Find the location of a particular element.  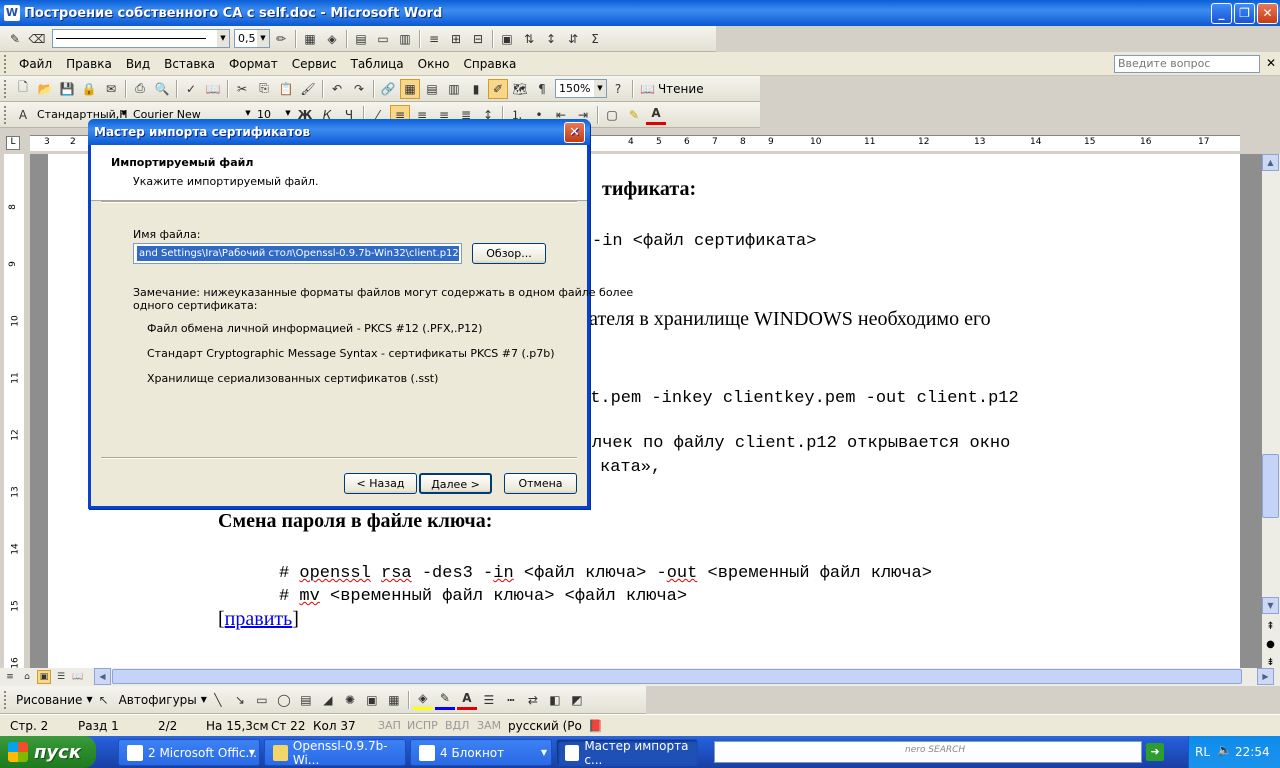

scroll-down-icon: ▼ is located at coordinates (1270, 605).